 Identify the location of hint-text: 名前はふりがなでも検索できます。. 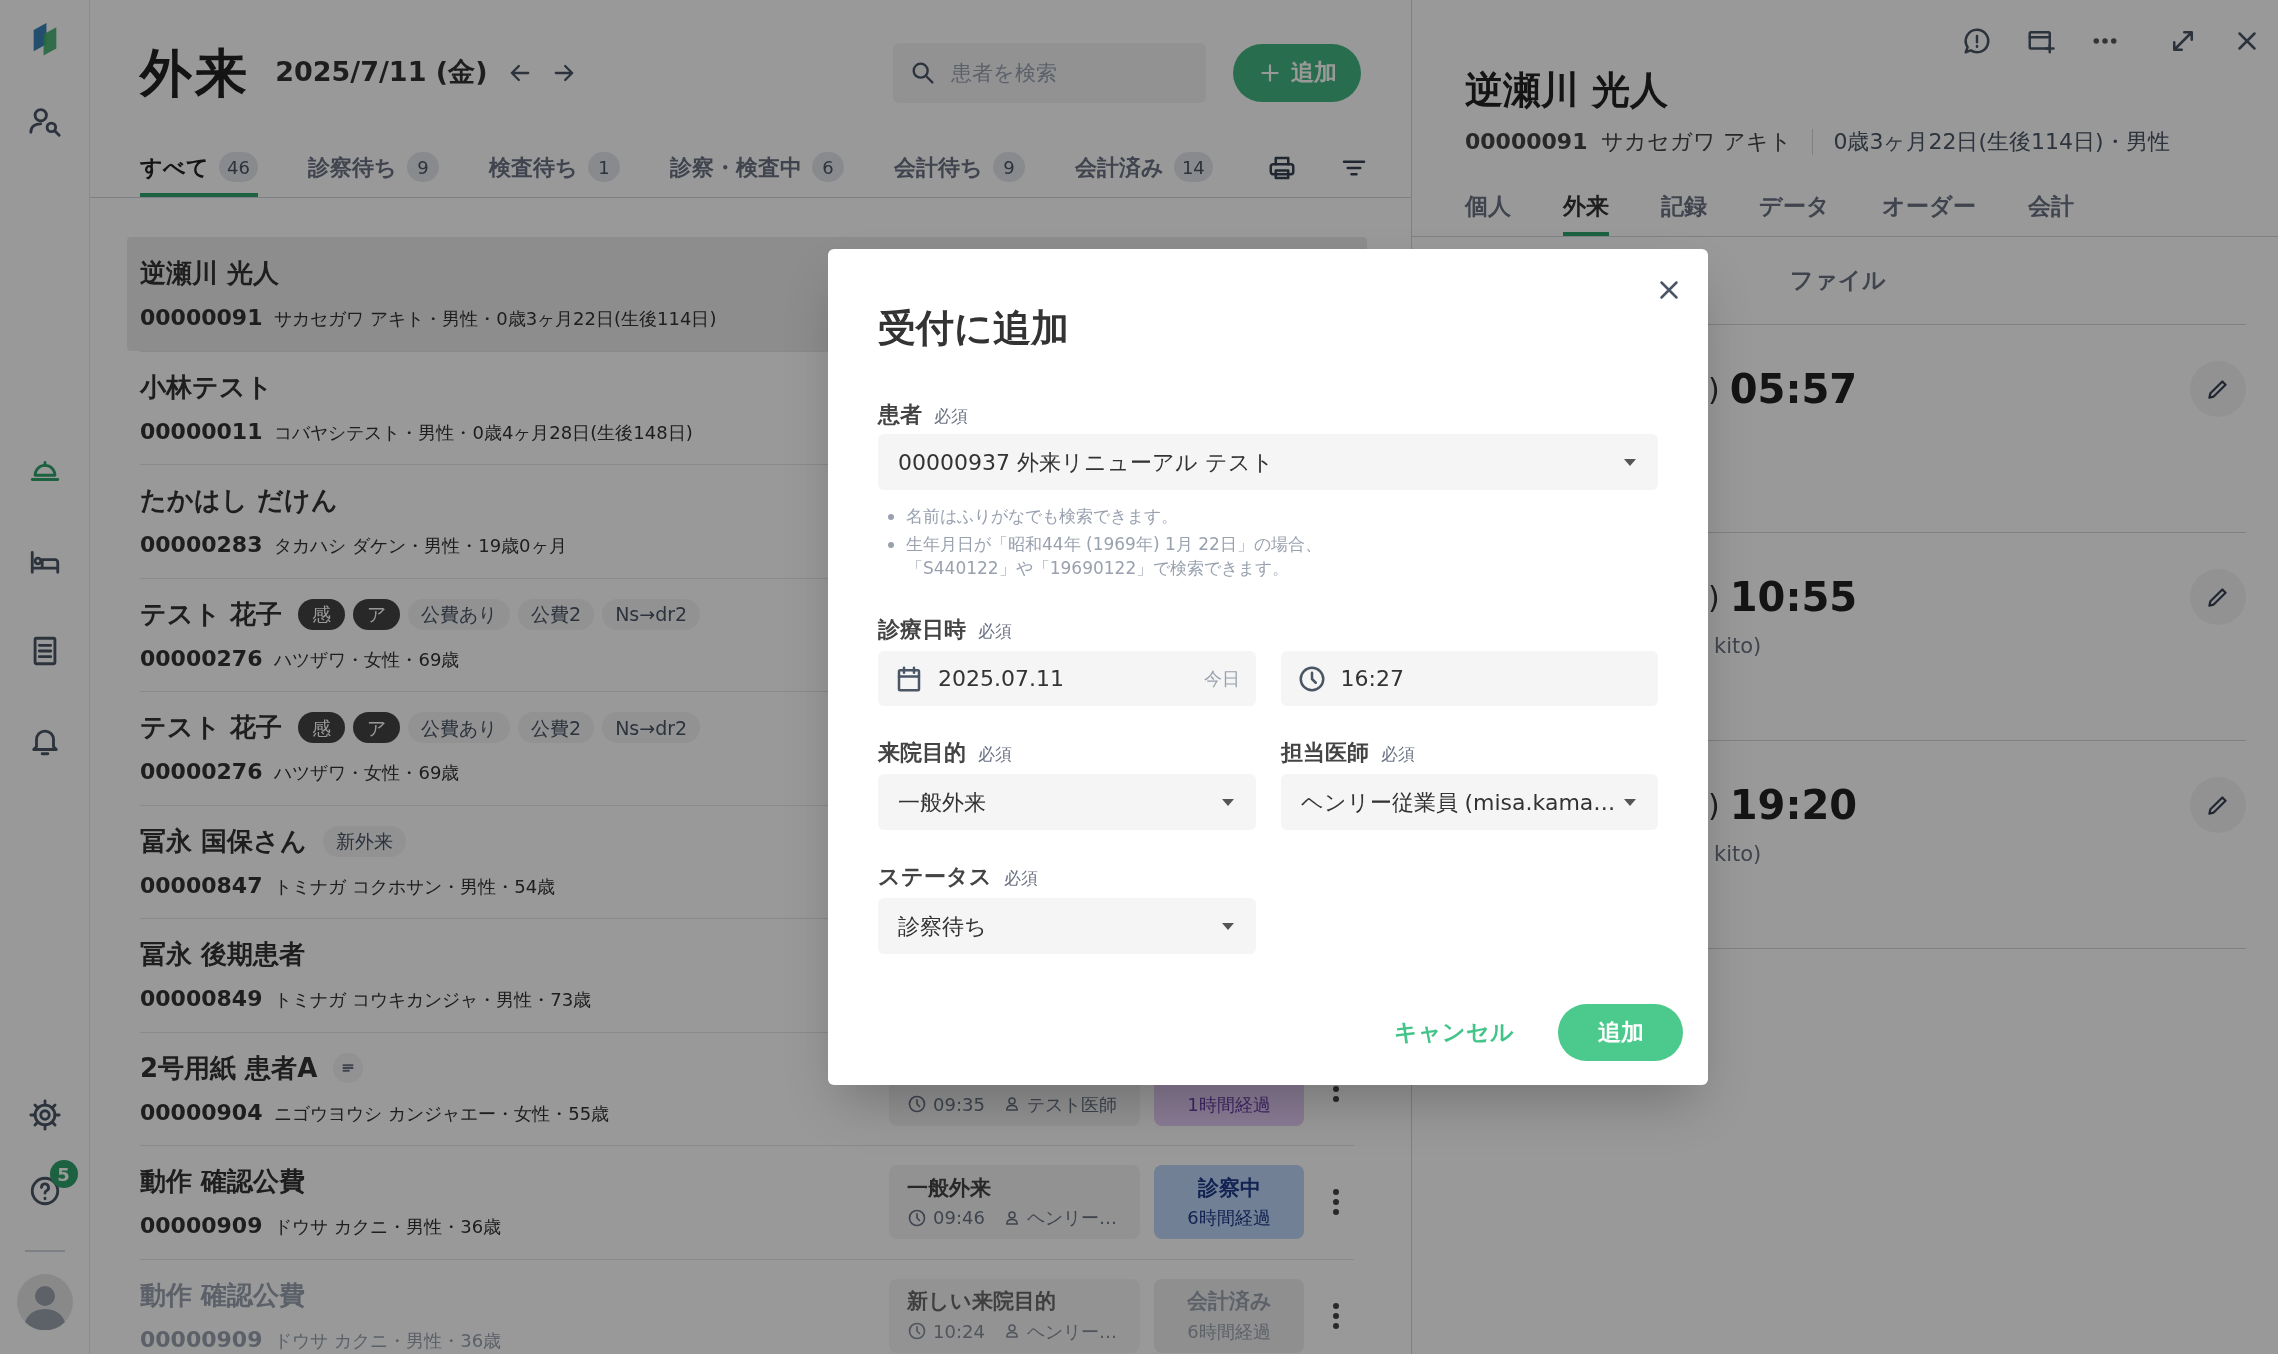
(1042, 516).